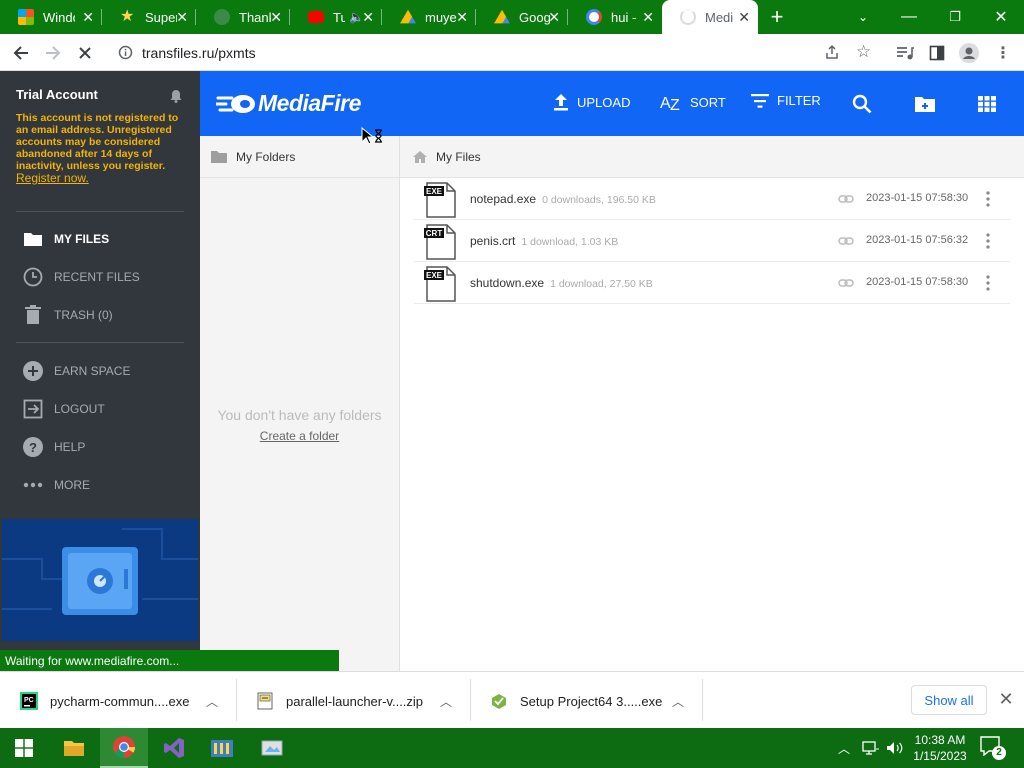  Describe the element at coordinates (786, 100) in the screenshot. I see `filter-button: FILTER` at that location.